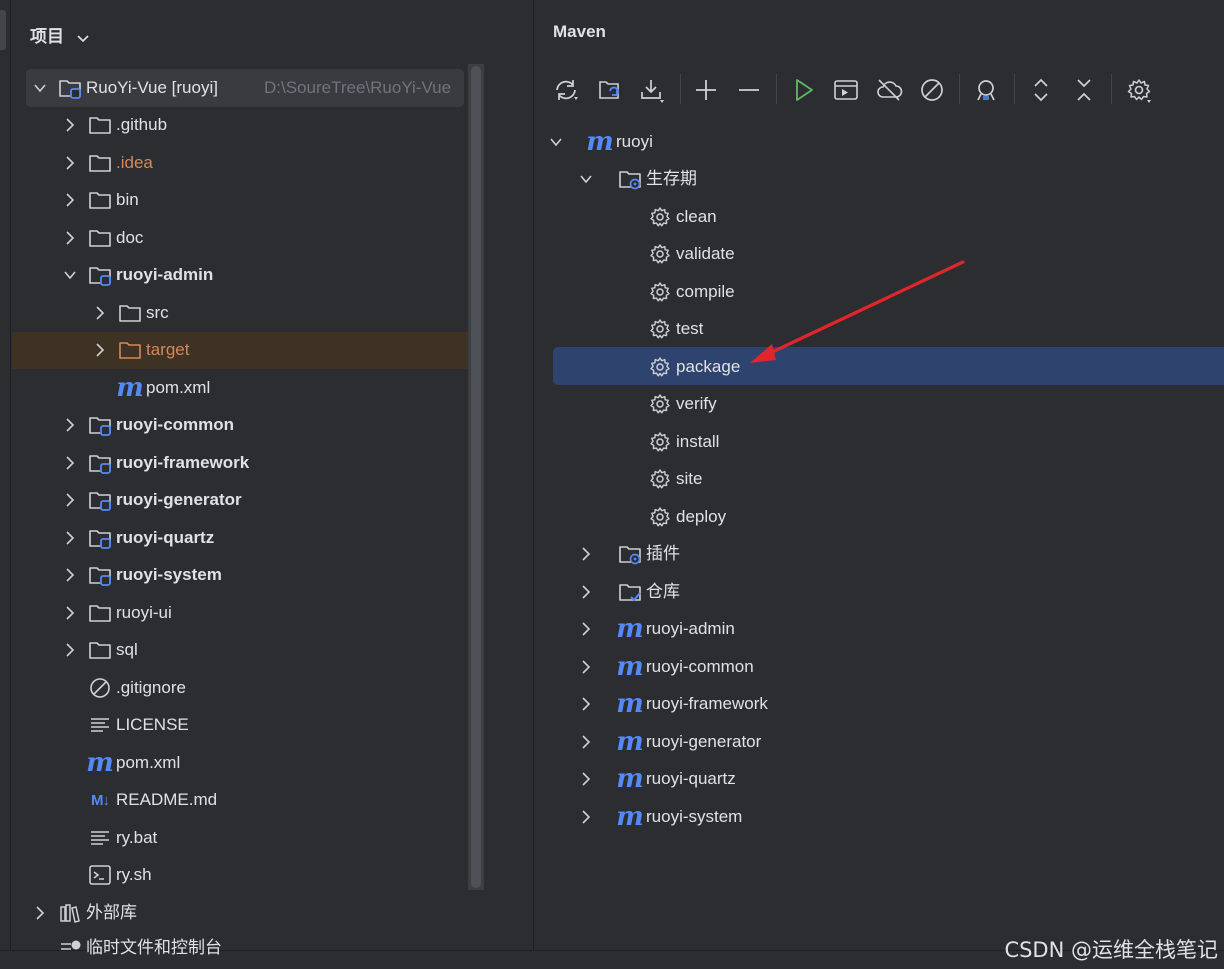  I want to click on project-scrollbar, so click(476, 477).